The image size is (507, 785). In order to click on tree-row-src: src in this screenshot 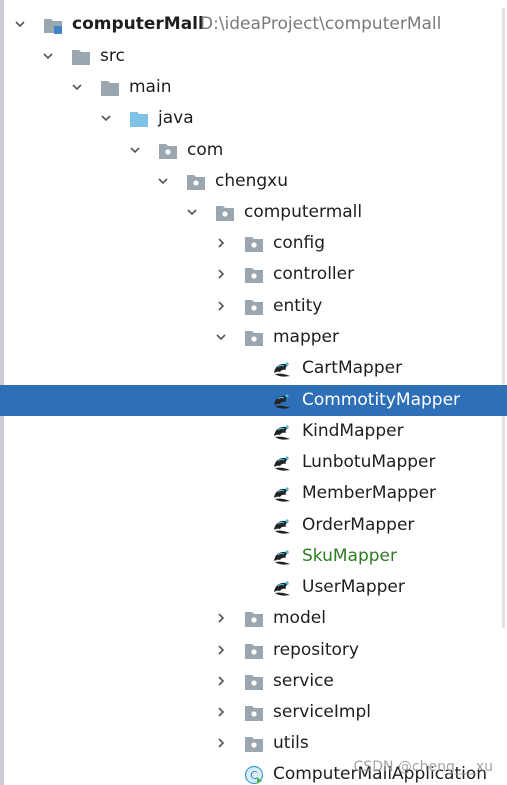, I will do `click(253, 56)`.